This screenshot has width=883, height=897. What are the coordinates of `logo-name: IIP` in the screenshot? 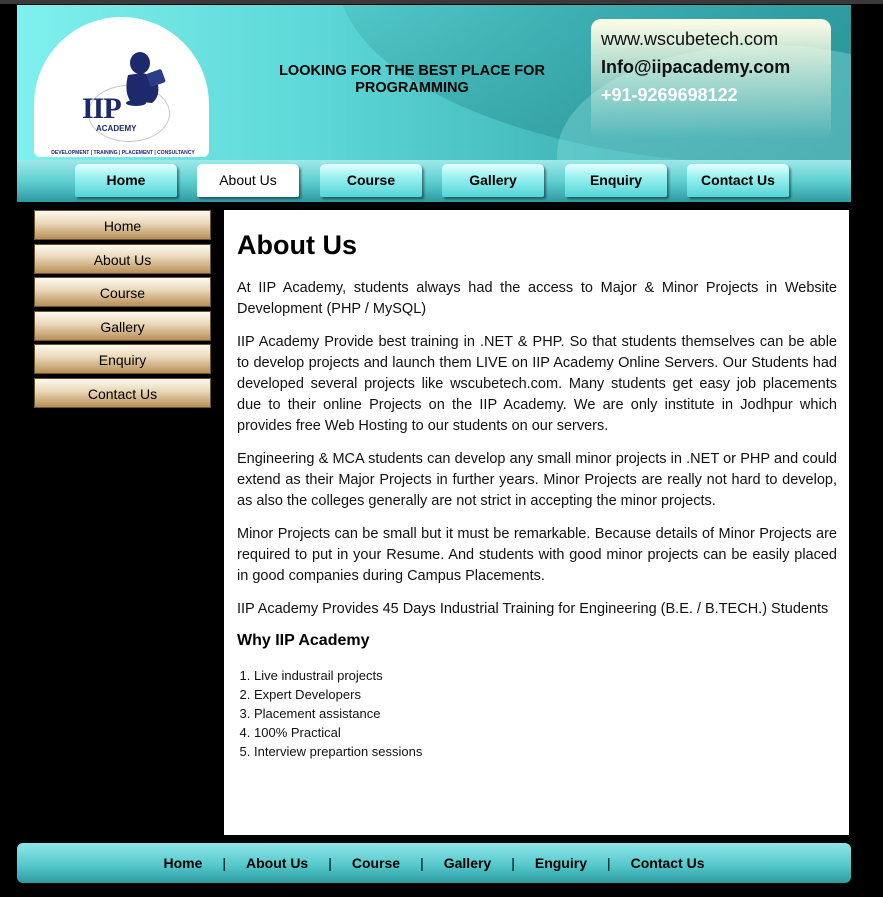 It's located at (102, 108).